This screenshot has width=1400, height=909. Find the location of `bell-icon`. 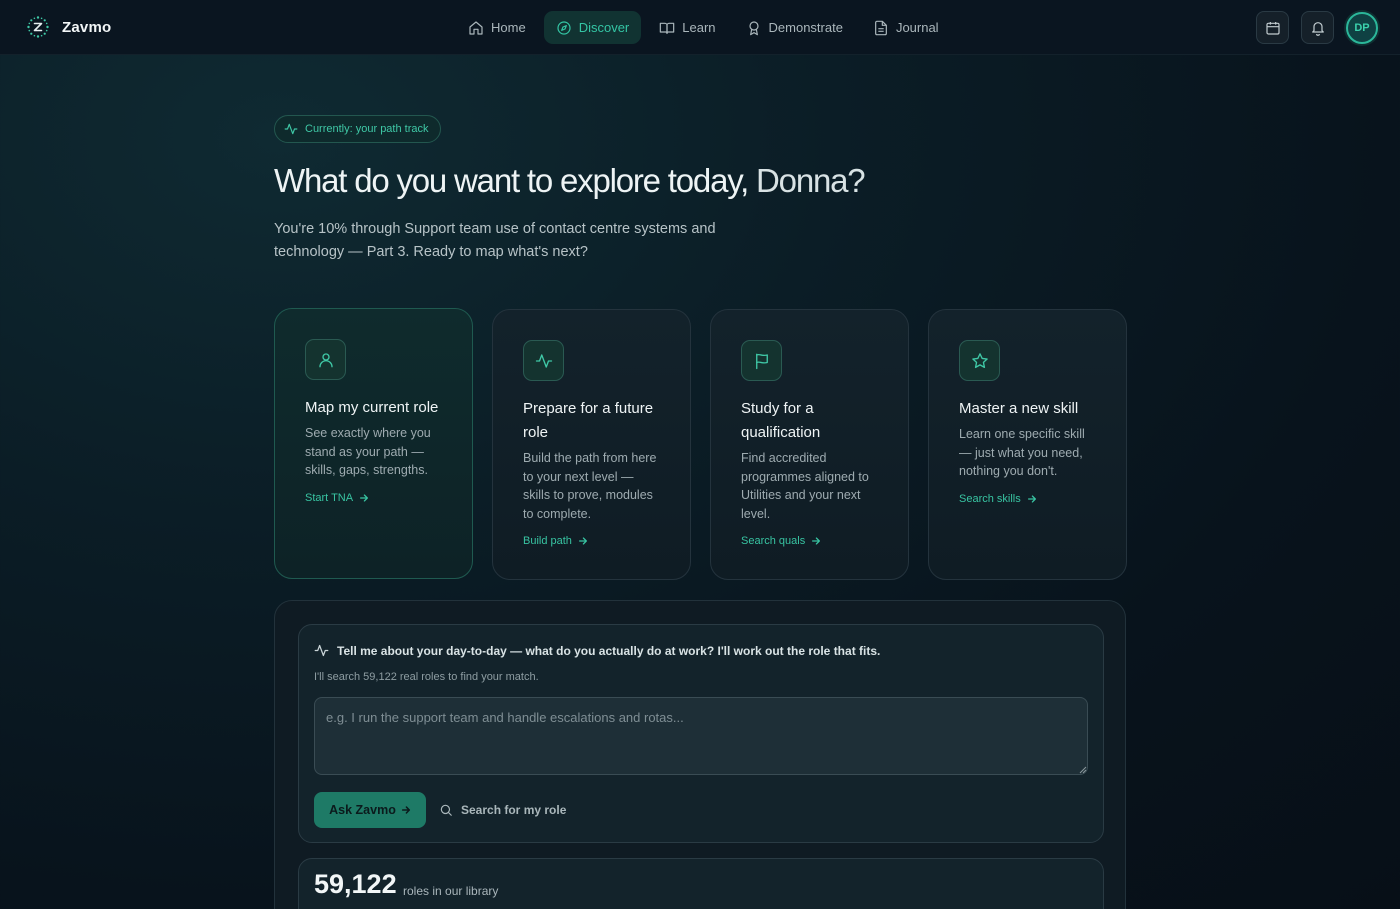

bell-icon is located at coordinates (1317, 28).